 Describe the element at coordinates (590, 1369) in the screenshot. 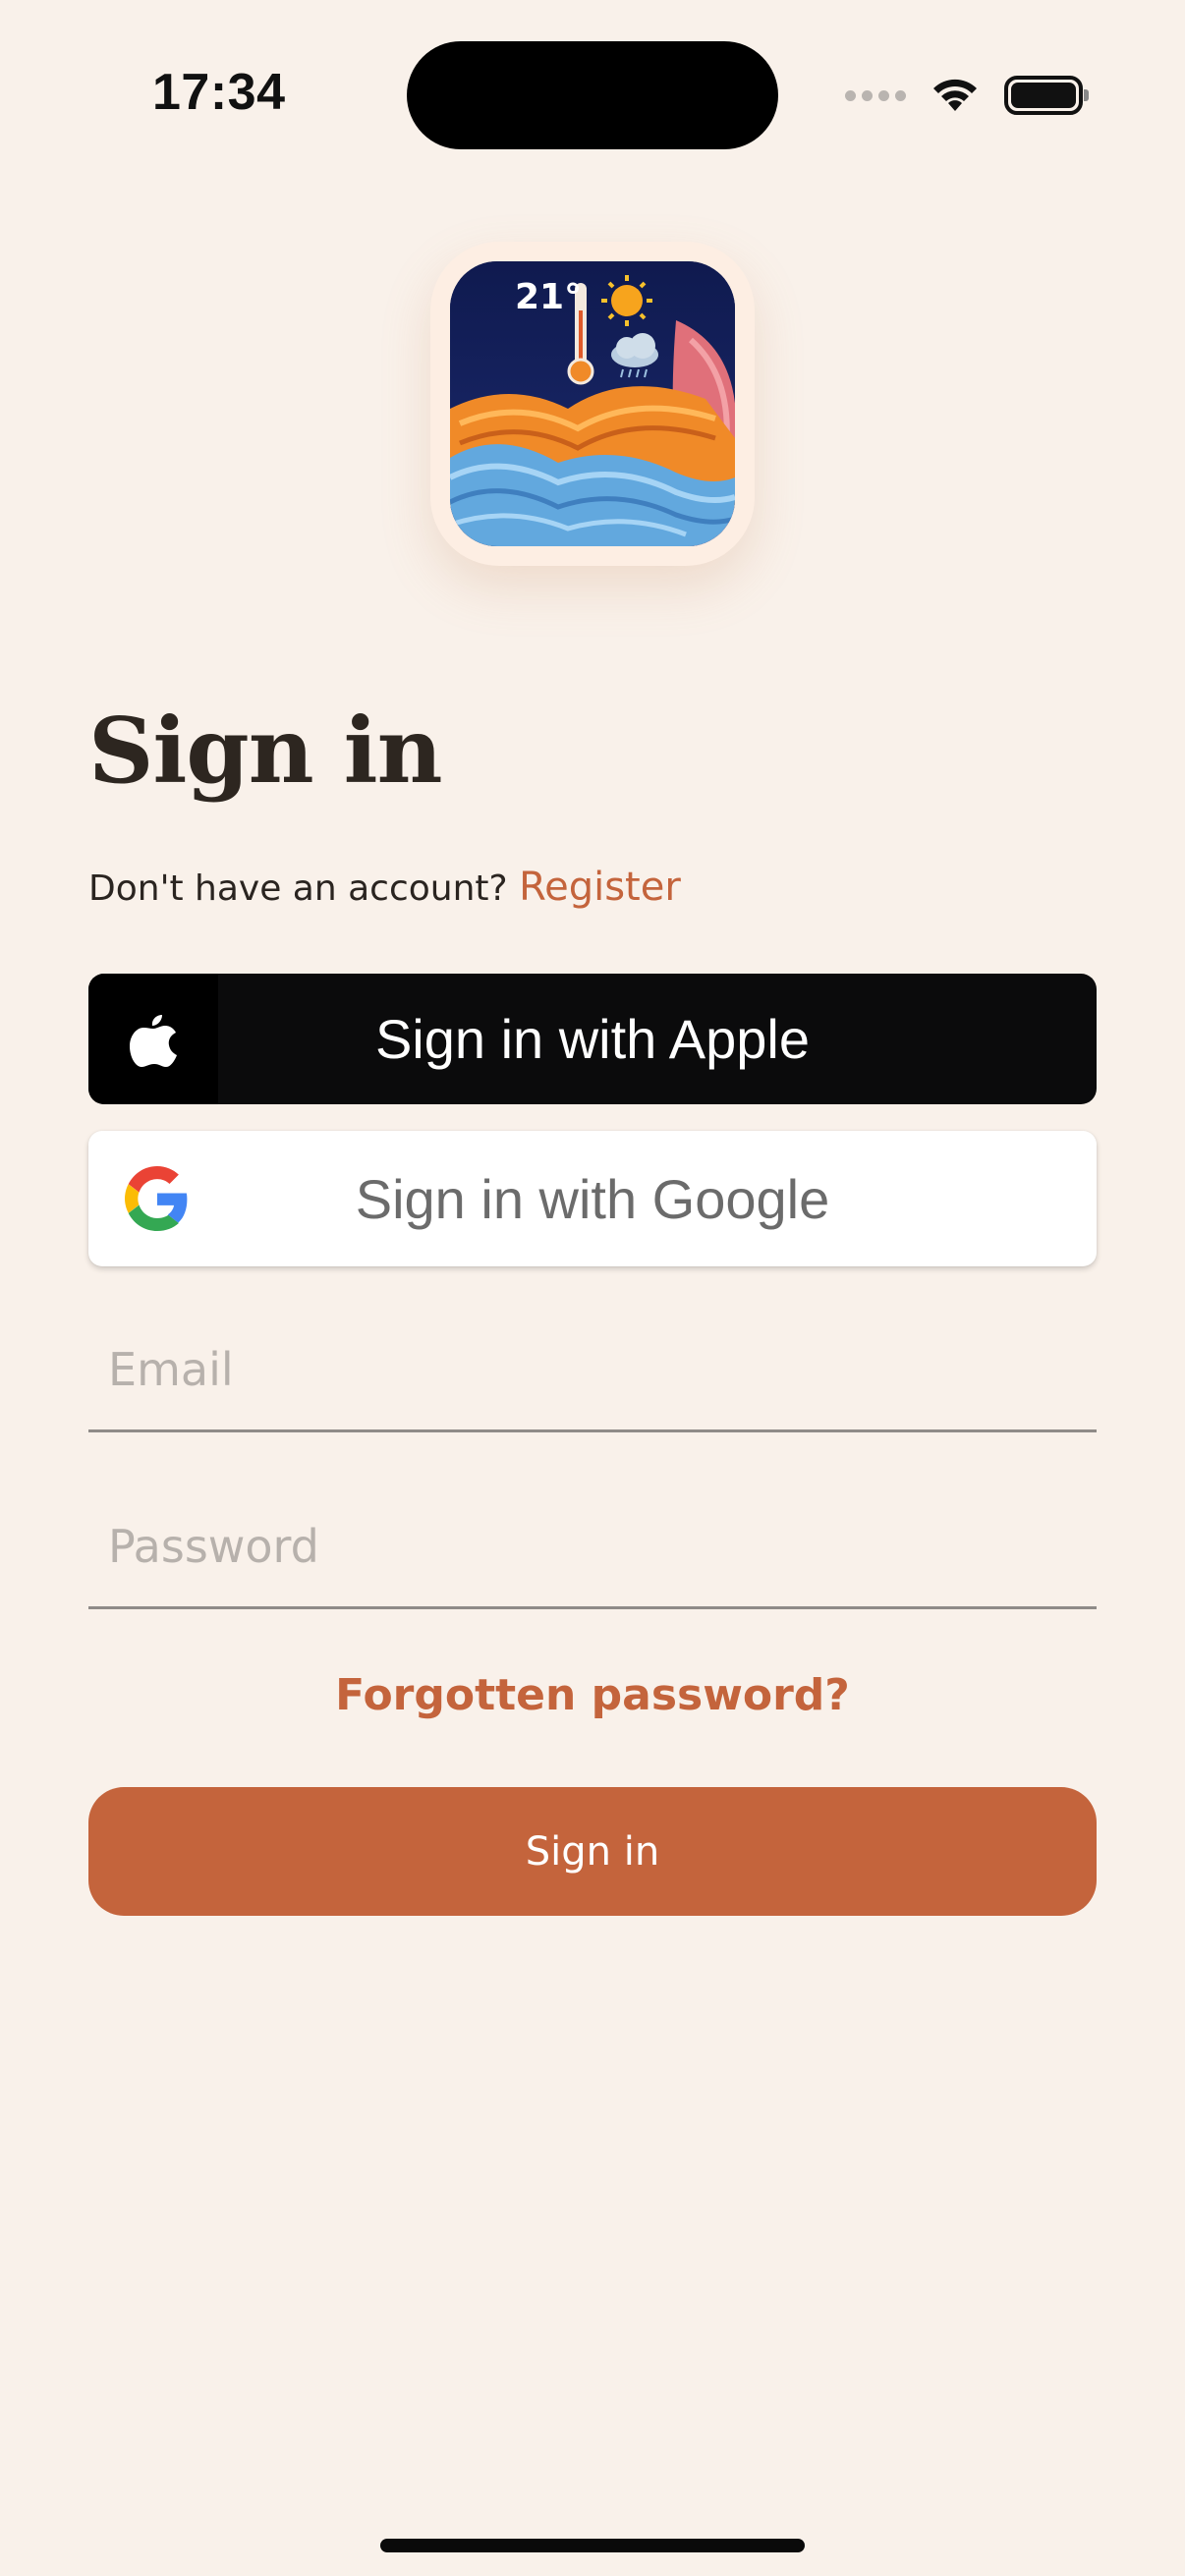

I see `email-input` at that location.